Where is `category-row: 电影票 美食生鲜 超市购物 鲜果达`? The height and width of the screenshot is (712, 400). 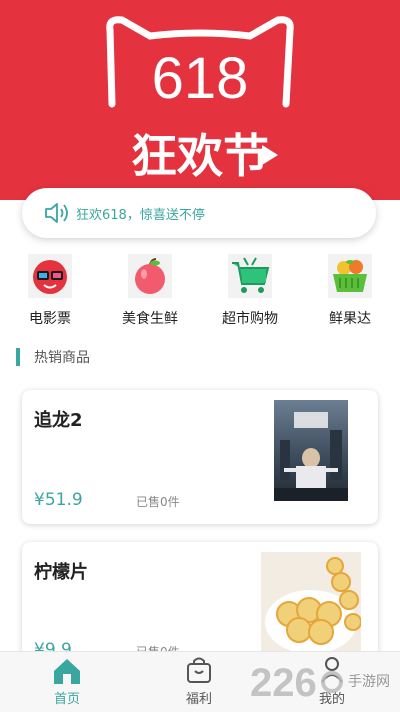 category-row: 电影票 美食生鲜 超市购物 鲜果达 is located at coordinates (200, 292).